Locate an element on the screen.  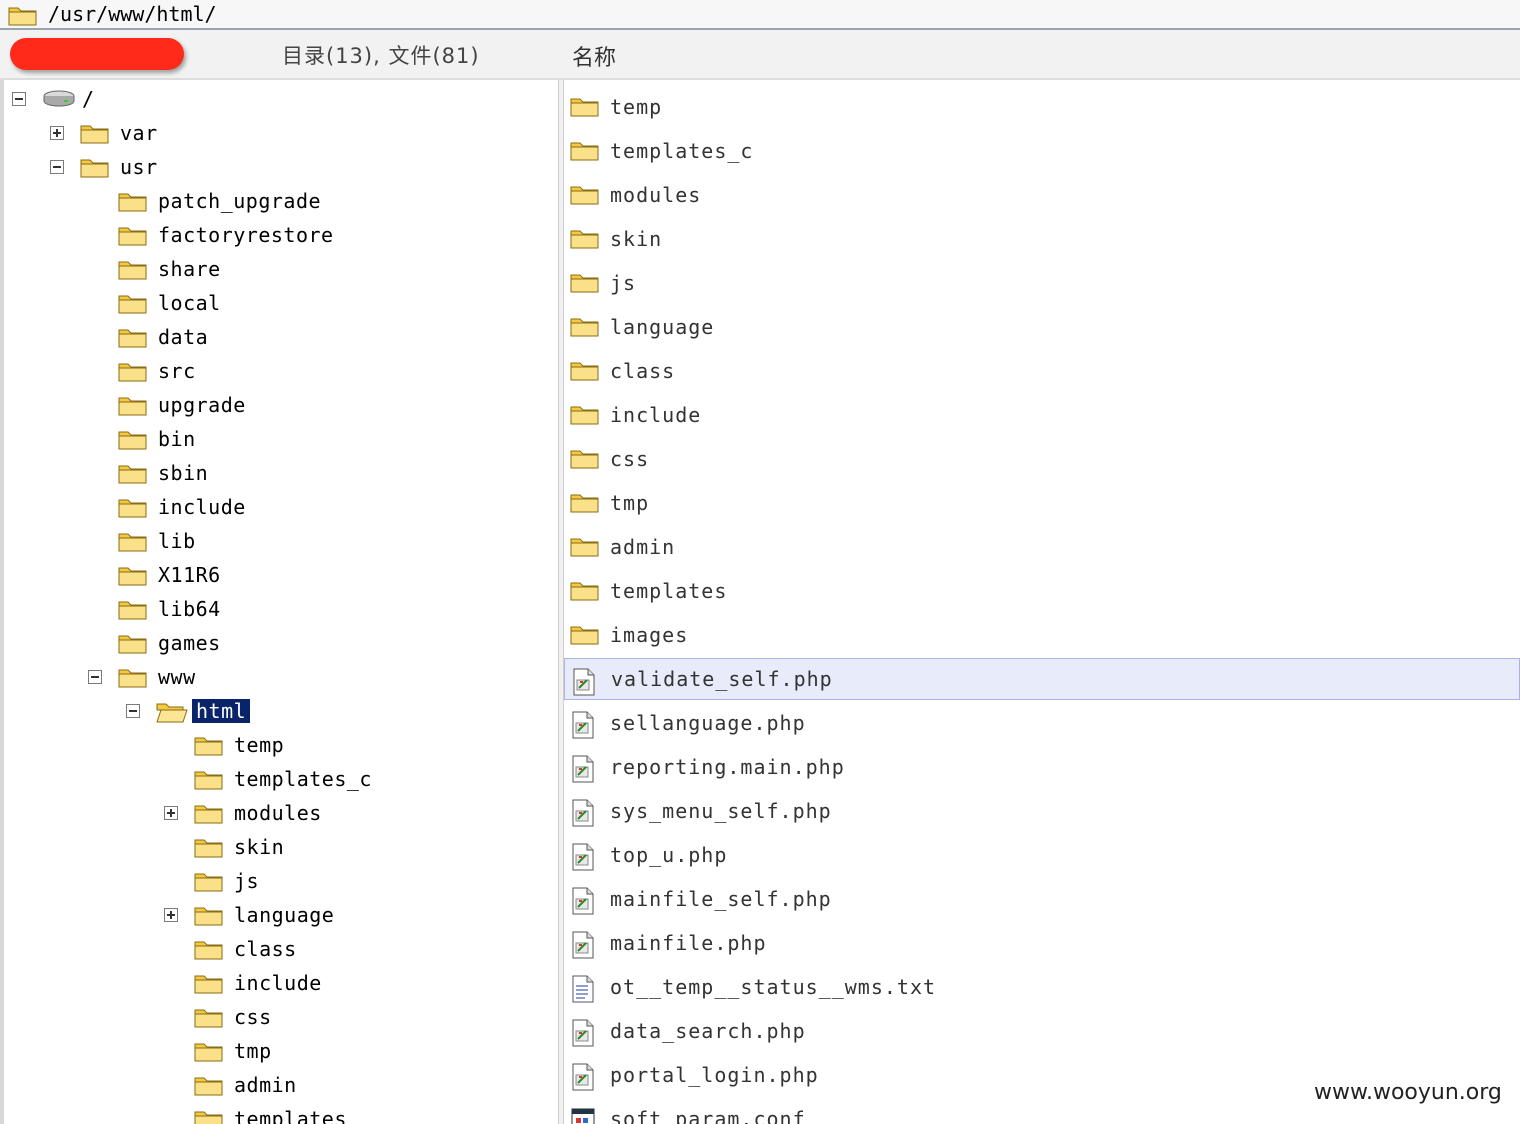
tree-item: data is located at coordinates (279, 337).